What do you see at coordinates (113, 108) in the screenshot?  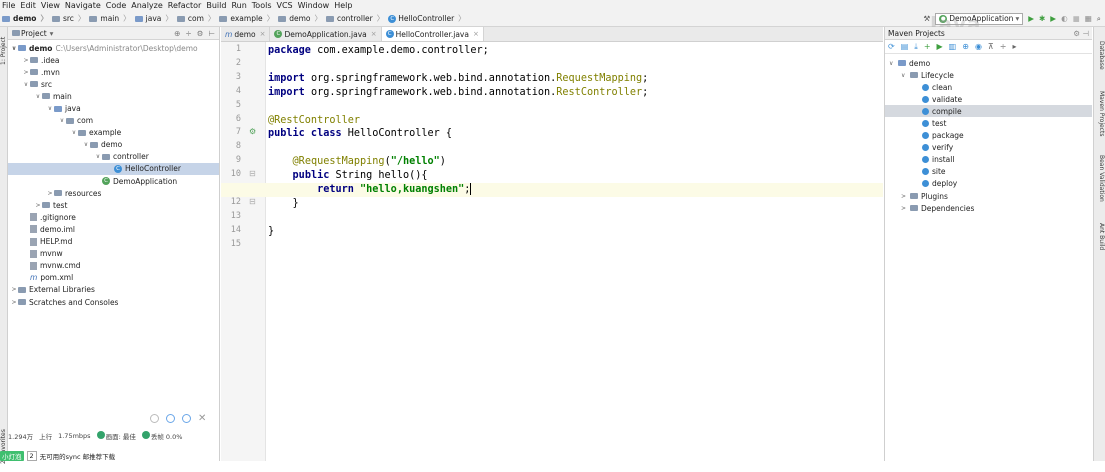 I see `tree-item: ∨java` at bounding box center [113, 108].